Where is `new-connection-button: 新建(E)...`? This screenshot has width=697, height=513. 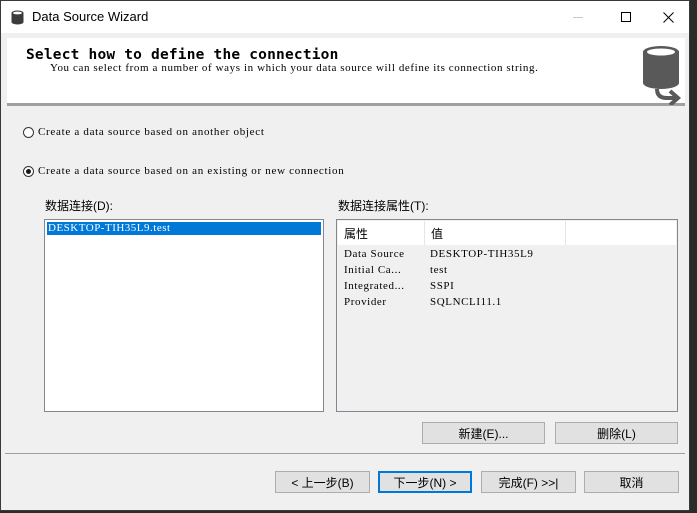
new-connection-button: 新建(E)... is located at coordinates (483, 433).